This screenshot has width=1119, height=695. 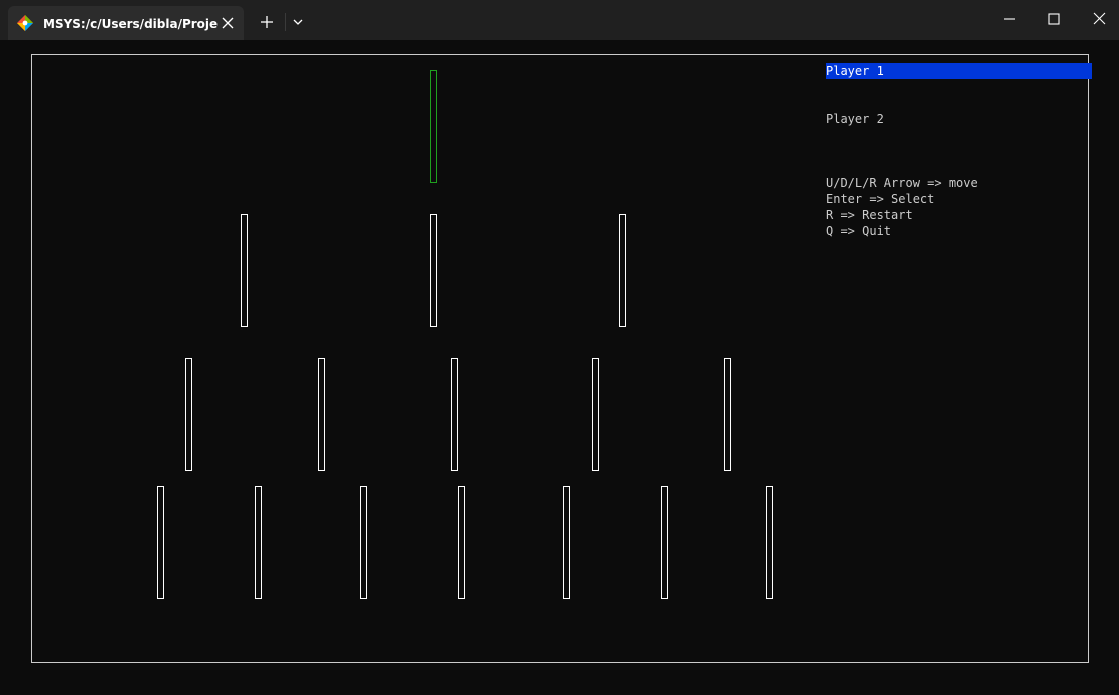 What do you see at coordinates (1010, 19) in the screenshot?
I see `minimize-icon` at bounding box center [1010, 19].